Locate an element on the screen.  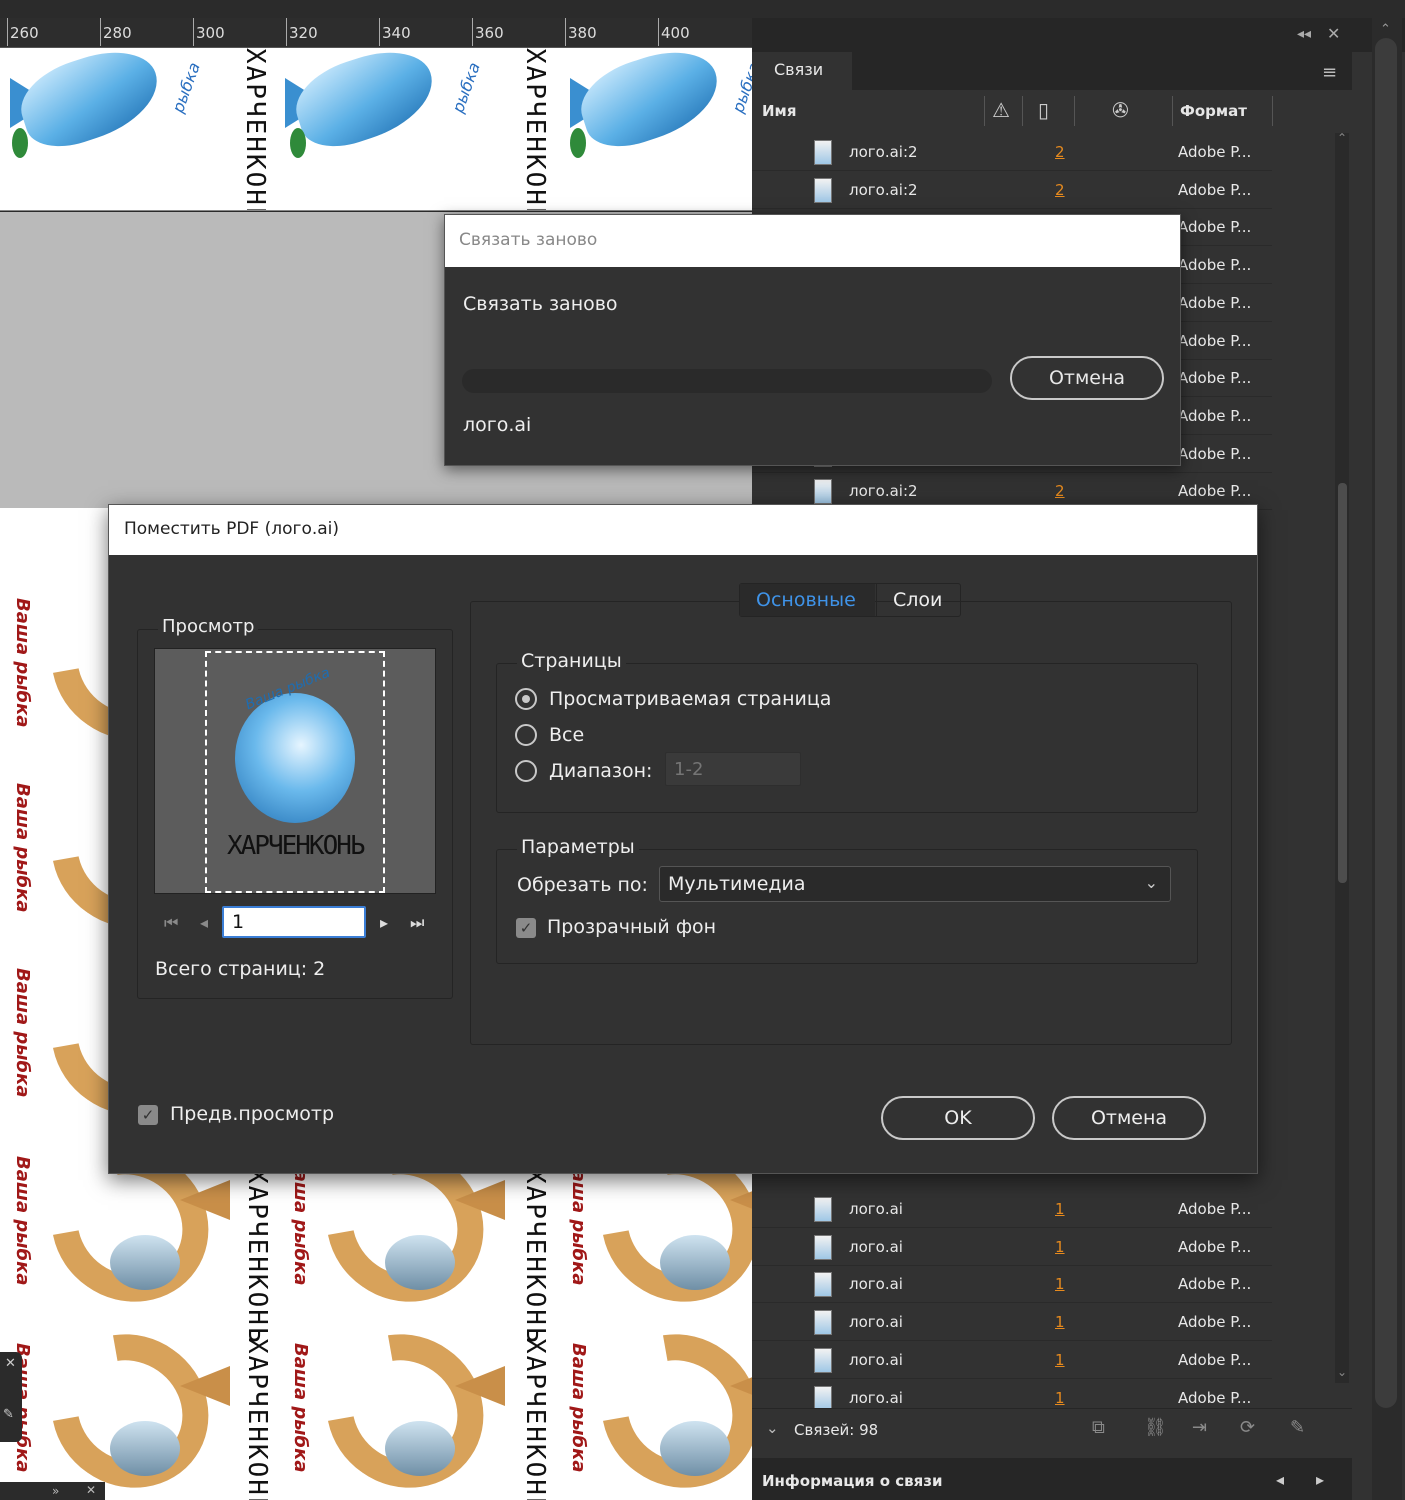
blue-script-text: рыбка is located at coordinates (186, 87).